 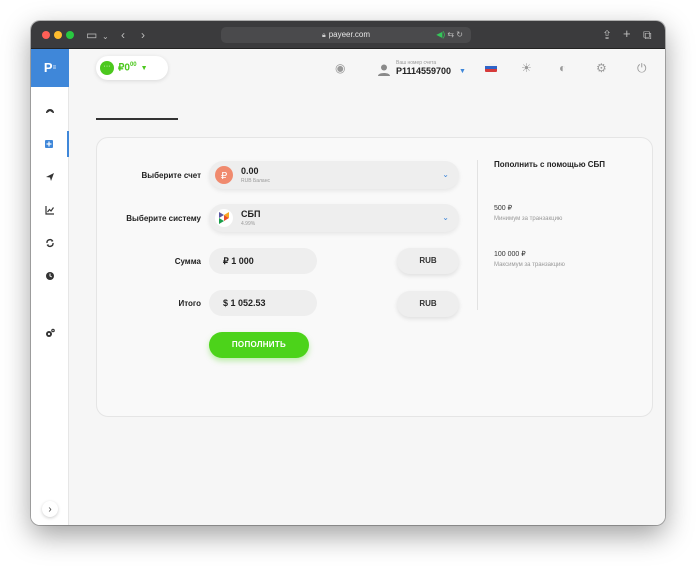 I want to click on chat-icon: ◐, so click(x=562, y=68).